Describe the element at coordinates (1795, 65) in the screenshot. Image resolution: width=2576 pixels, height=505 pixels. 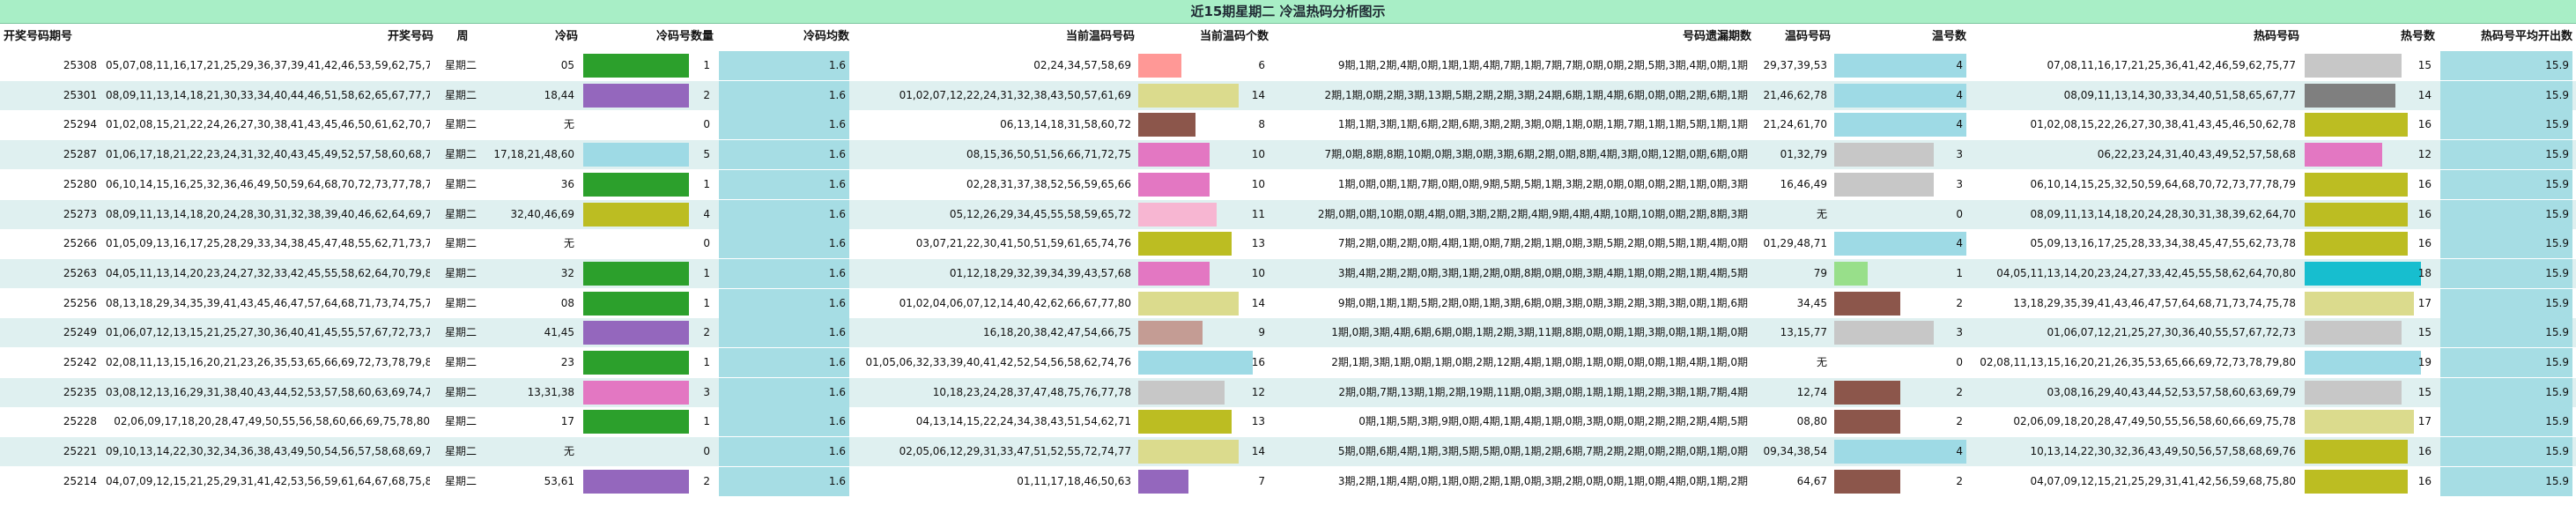
I see `warm-cell: 29,37,39,53` at that location.